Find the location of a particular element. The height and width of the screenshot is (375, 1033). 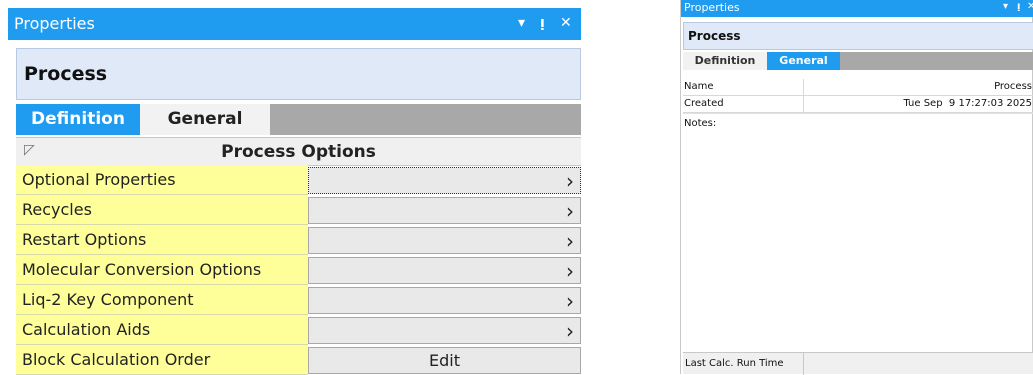

property-label: Block Calculation Order is located at coordinates (162, 360).